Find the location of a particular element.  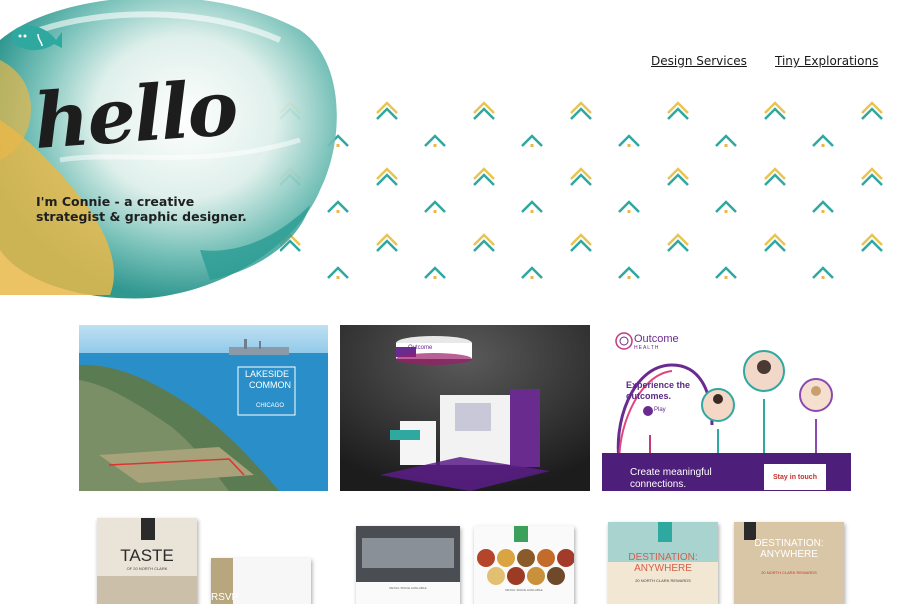

campaign-headline: Experience the outcomes. is located at coordinates (658, 390).